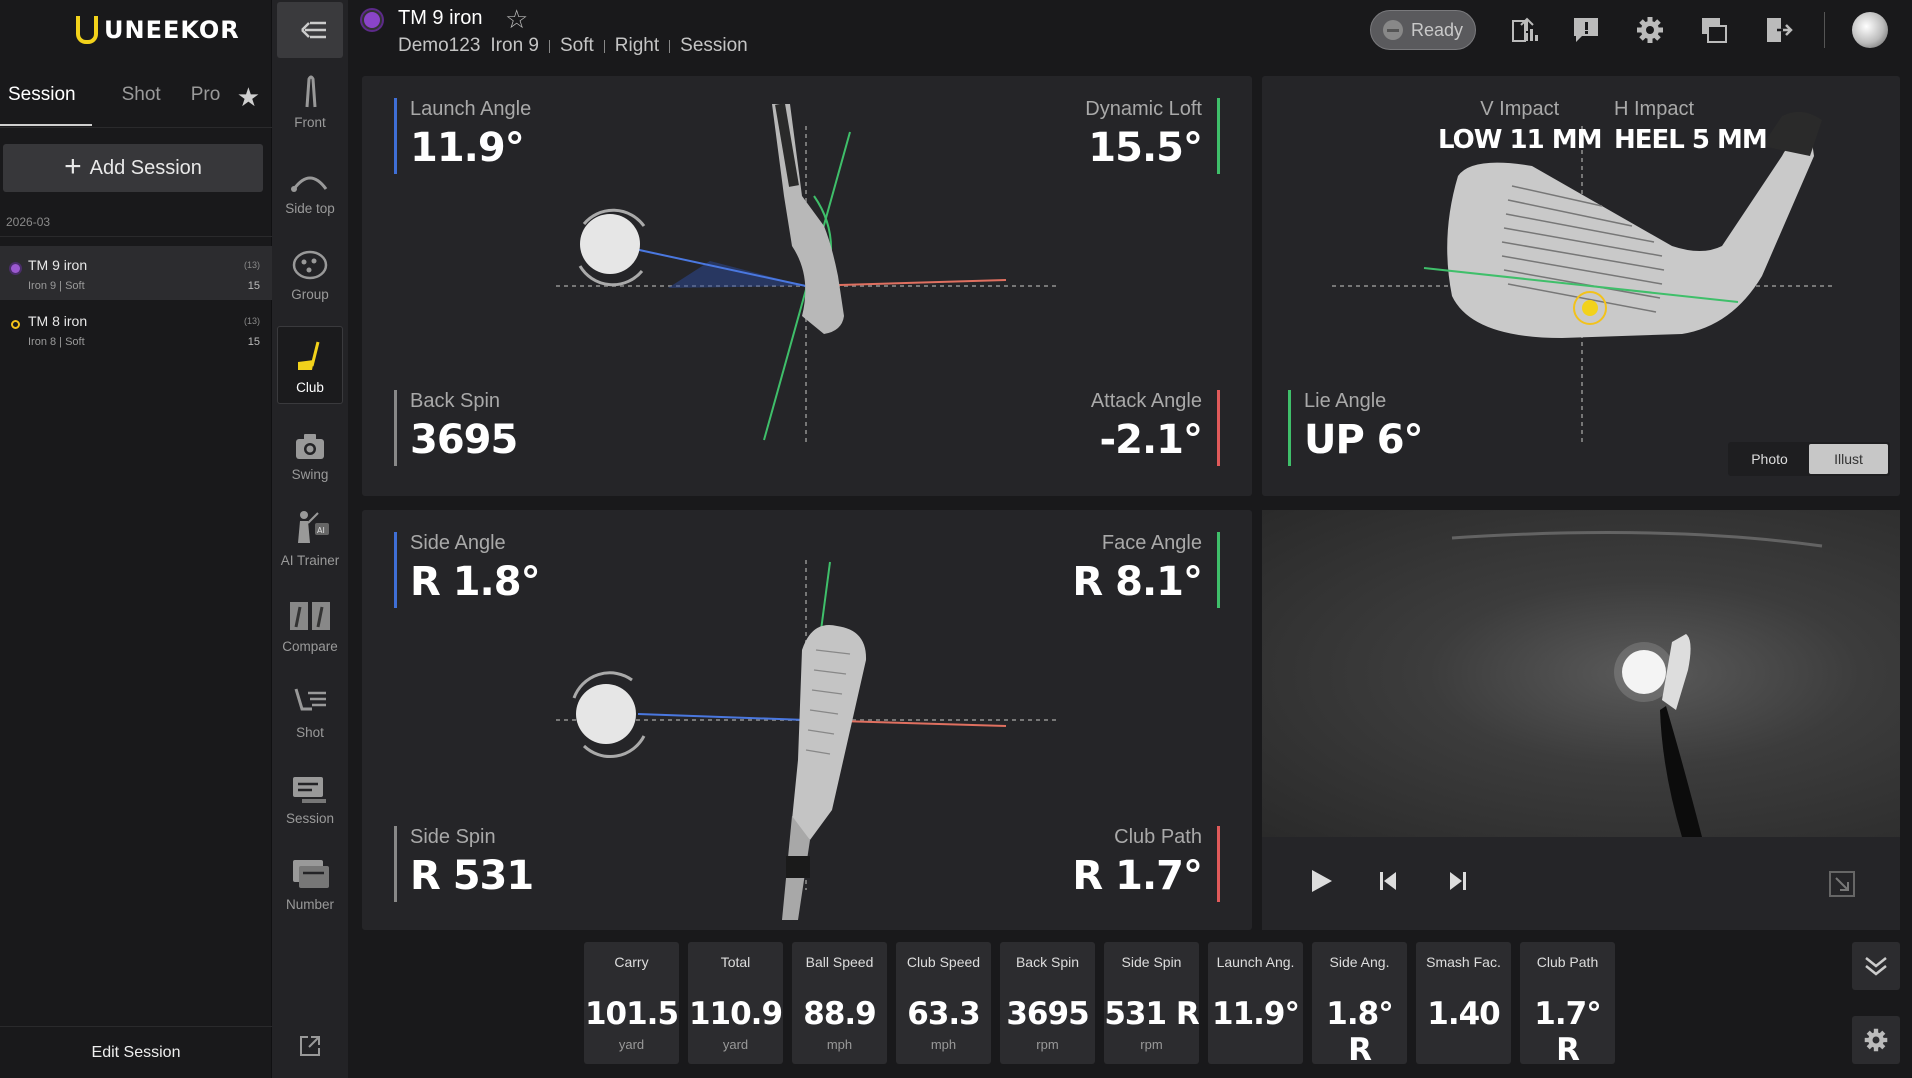 The height and width of the screenshot is (1078, 1912). What do you see at coordinates (1147, 426) in the screenshot?
I see `attack-angle-metric: Attack Angle -2.1°` at bounding box center [1147, 426].